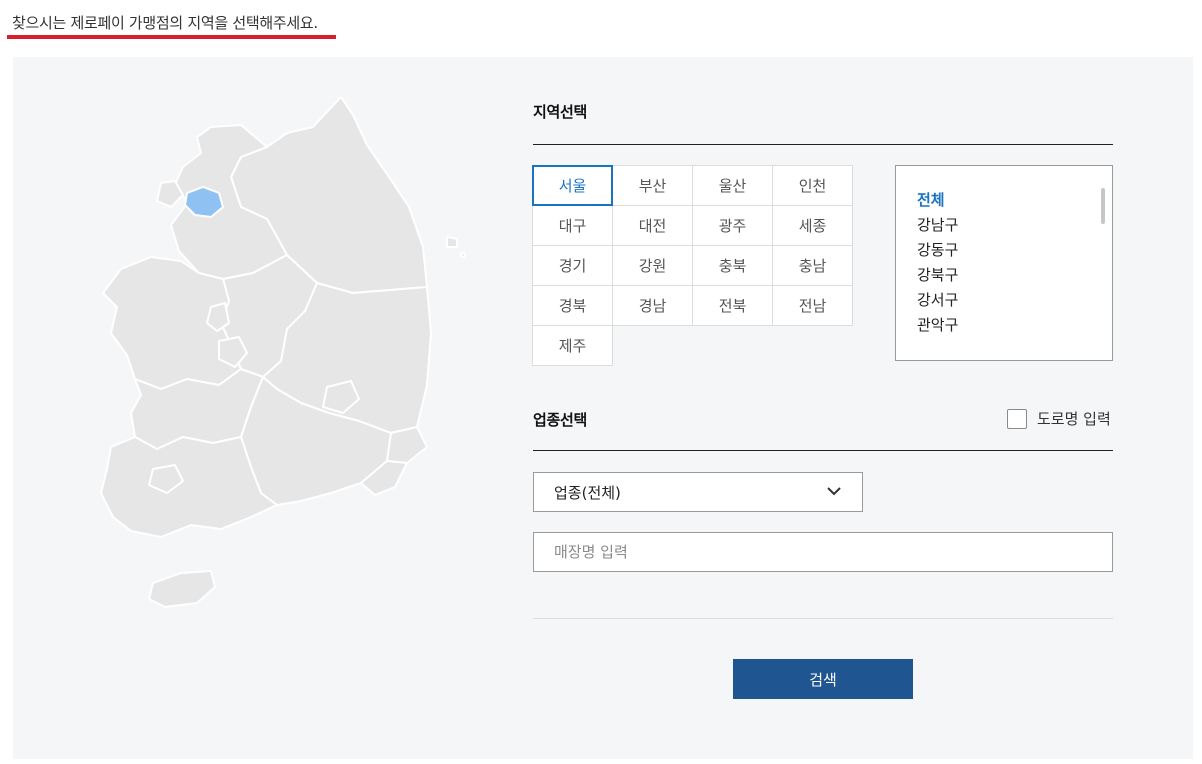  What do you see at coordinates (171, 37) in the screenshot?
I see `headline-underline` at bounding box center [171, 37].